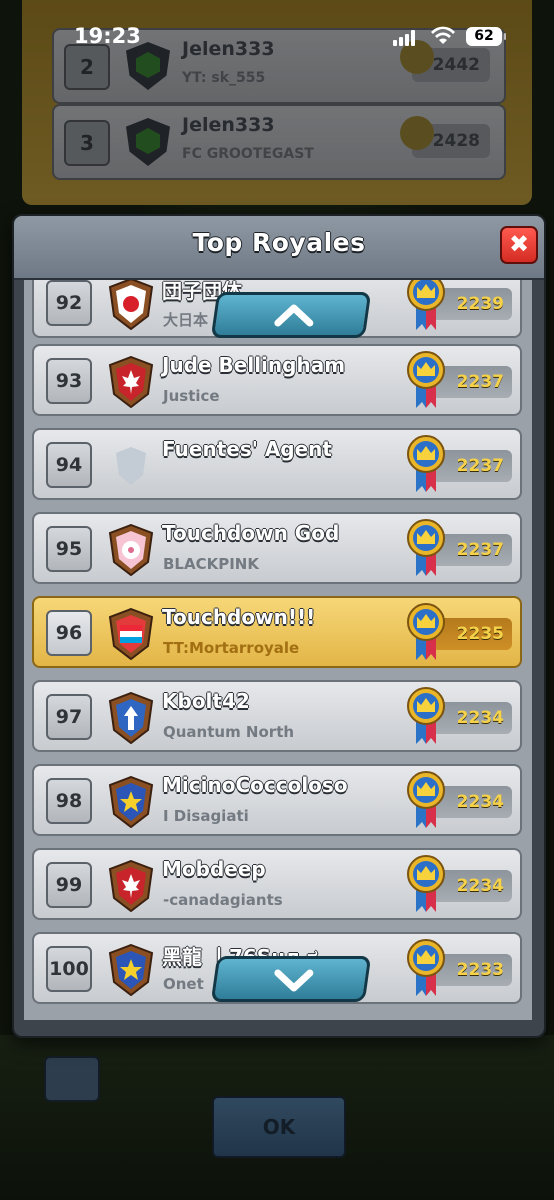 The height and width of the screenshot is (1200, 554). I want to click on clan-name: Quantum North, so click(229, 732).